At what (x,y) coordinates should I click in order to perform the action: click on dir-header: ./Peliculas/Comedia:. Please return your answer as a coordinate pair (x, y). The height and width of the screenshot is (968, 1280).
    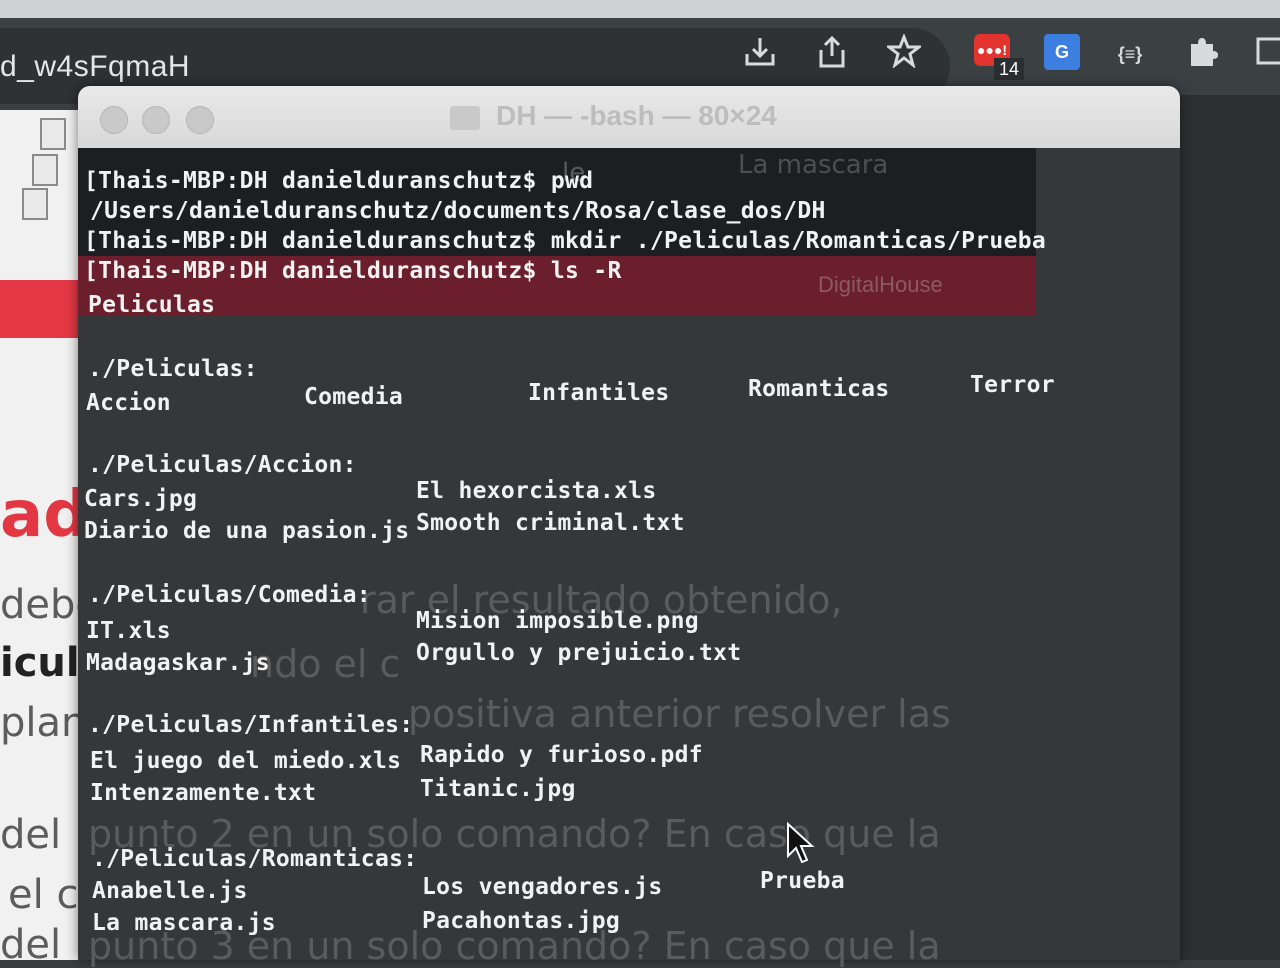
    Looking at the image, I should click on (229, 595).